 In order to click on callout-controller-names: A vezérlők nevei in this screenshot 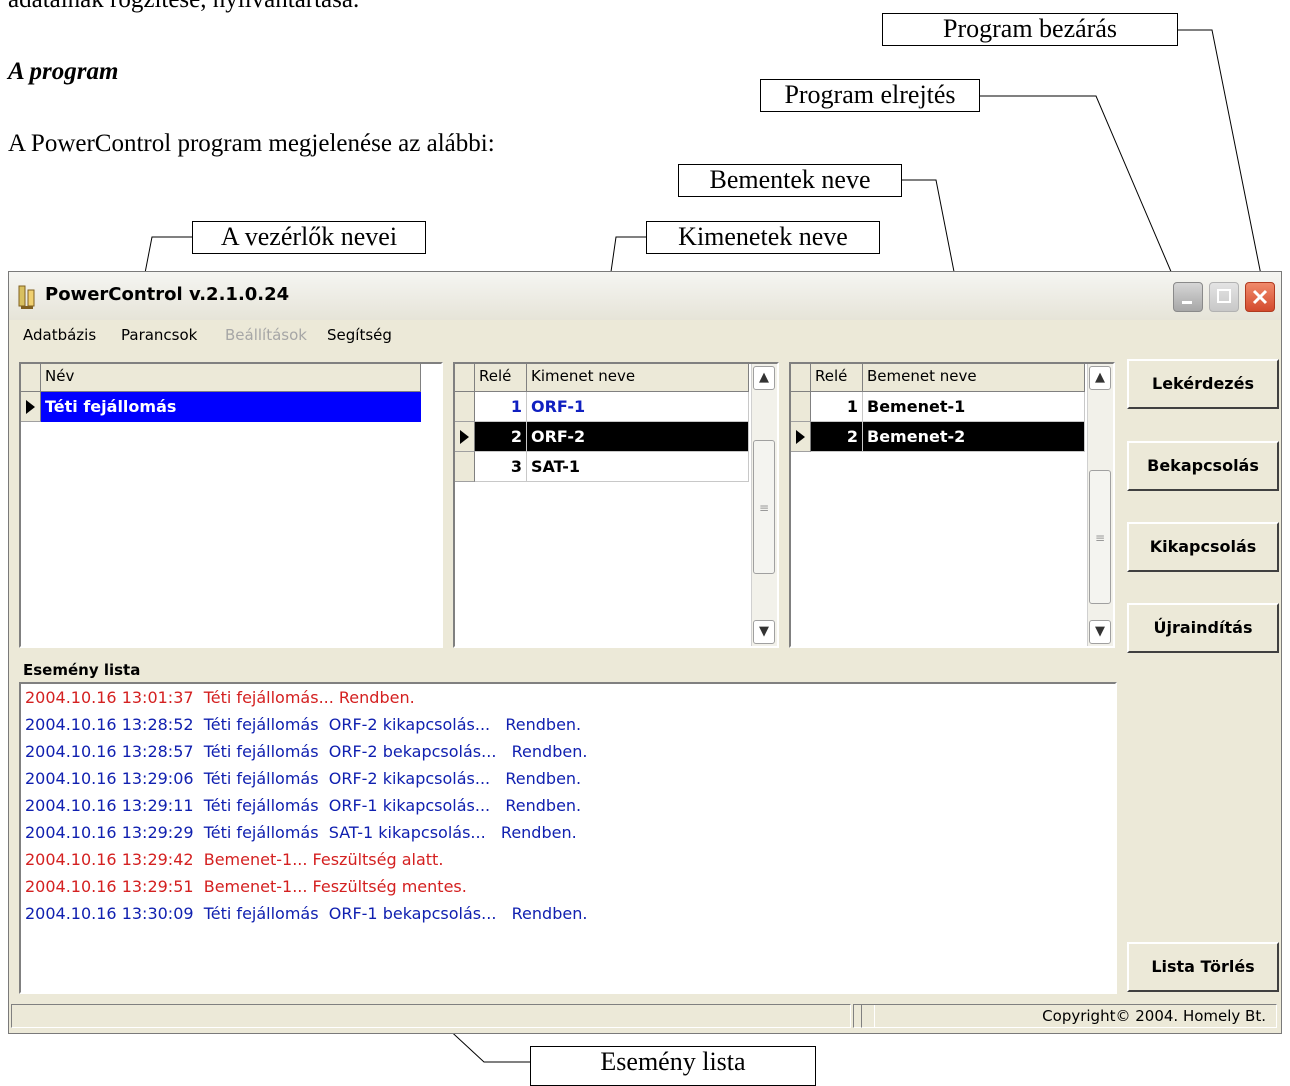, I will do `click(309, 237)`.